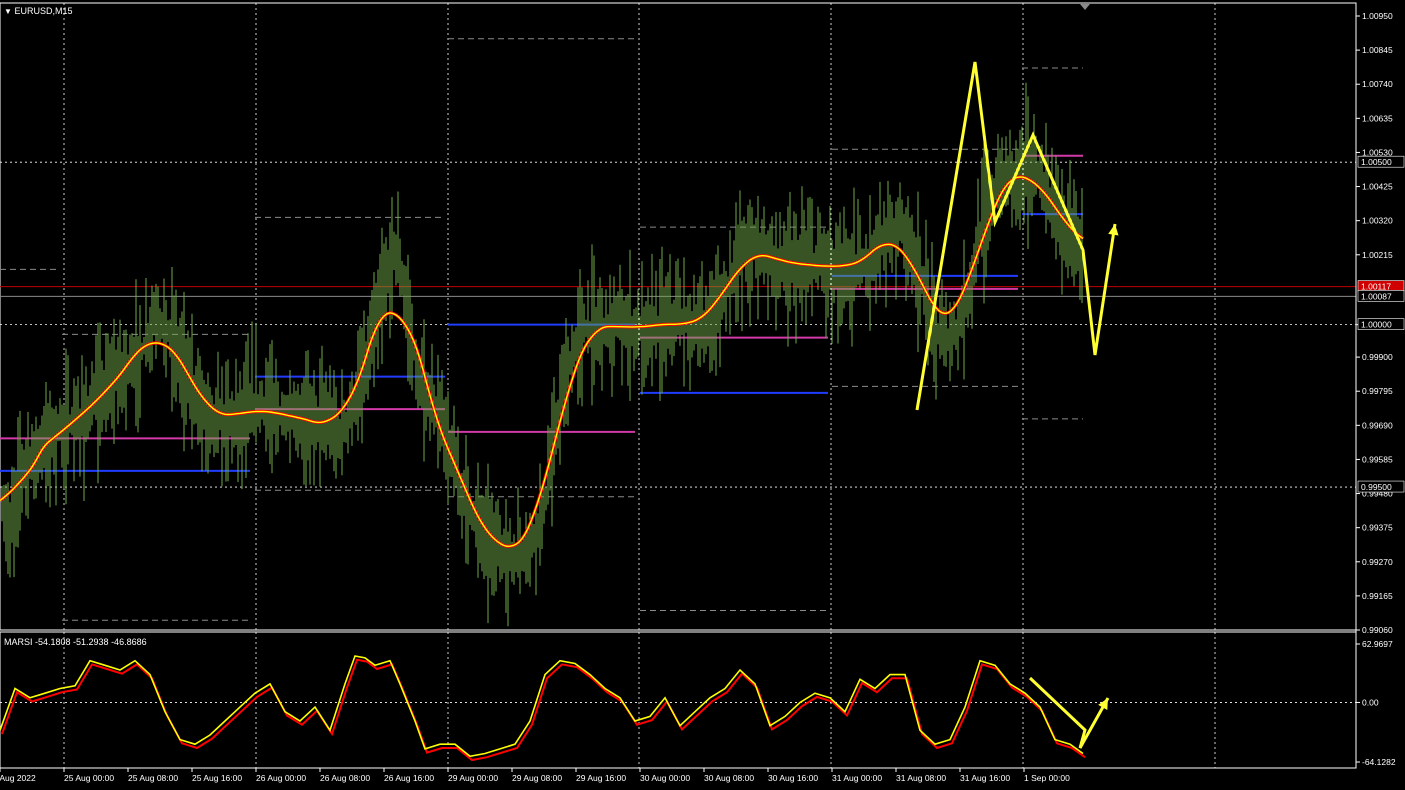 Image resolution: width=1405 pixels, height=790 pixels. Describe the element at coordinates (281, 778) in the screenshot. I see `x-tick-label: 26 Aug 00:00` at that location.